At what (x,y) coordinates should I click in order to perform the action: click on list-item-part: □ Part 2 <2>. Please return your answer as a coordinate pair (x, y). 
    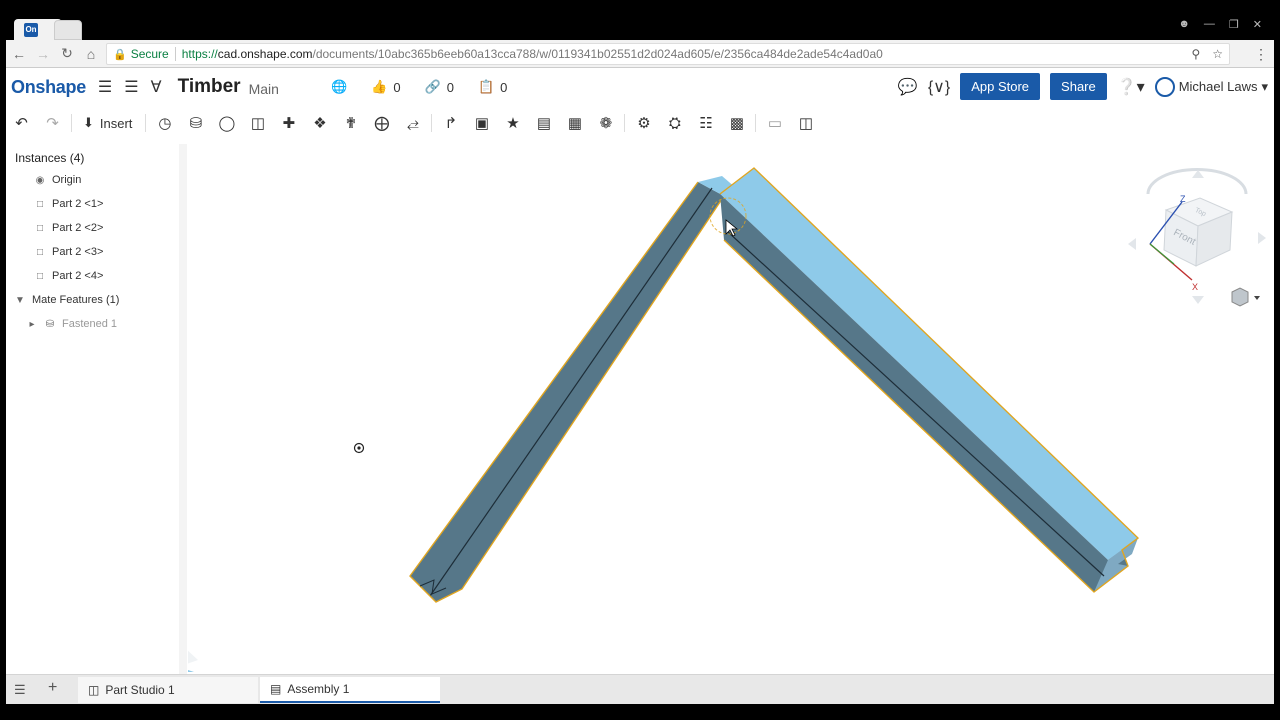
    Looking at the image, I should click on (97, 228).